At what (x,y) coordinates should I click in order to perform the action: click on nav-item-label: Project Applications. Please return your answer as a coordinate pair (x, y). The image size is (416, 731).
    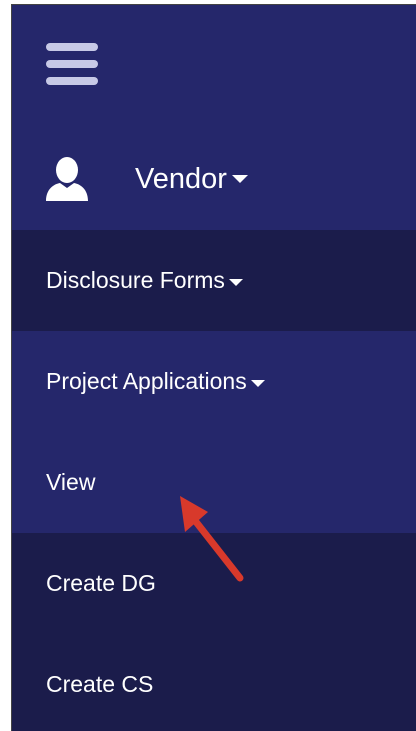
    Looking at the image, I should click on (146, 381).